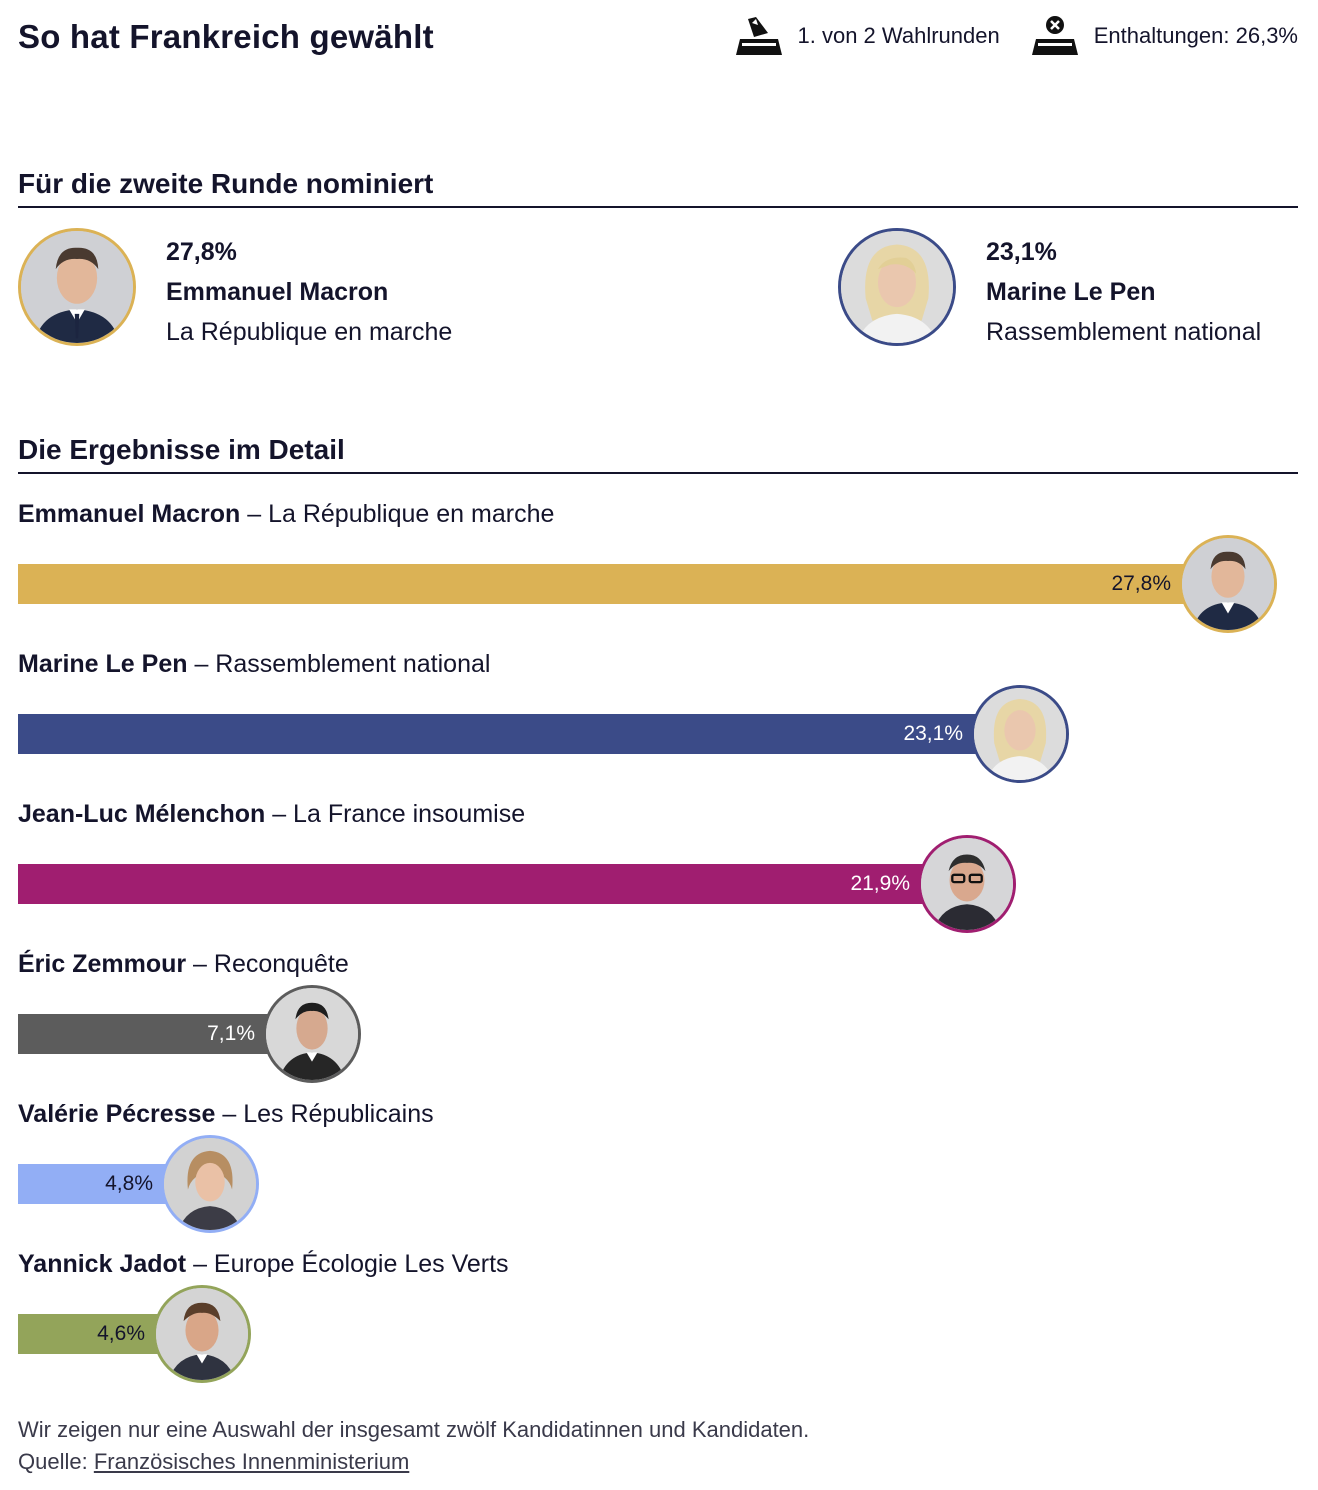  Describe the element at coordinates (347, 1264) in the screenshot. I see `party-name: – Europe Écologie Les Verts` at that location.